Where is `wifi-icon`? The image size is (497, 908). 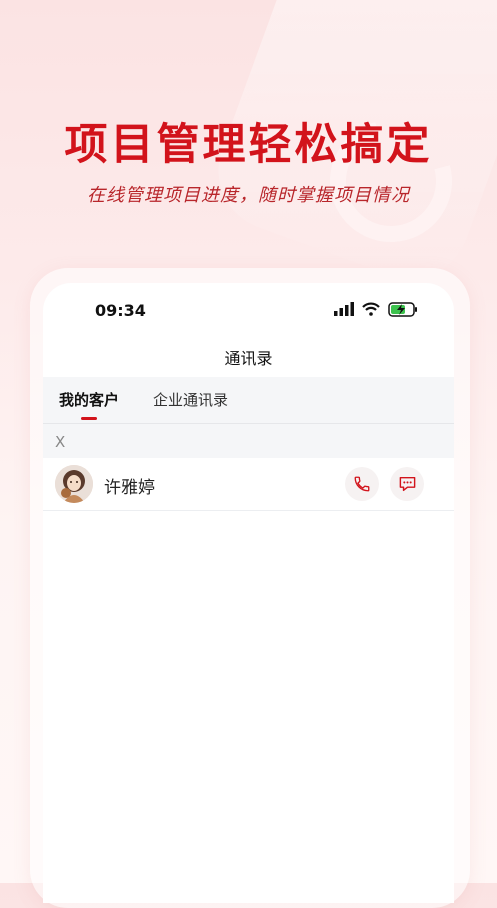
wifi-icon is located at coordinates (371, 309).